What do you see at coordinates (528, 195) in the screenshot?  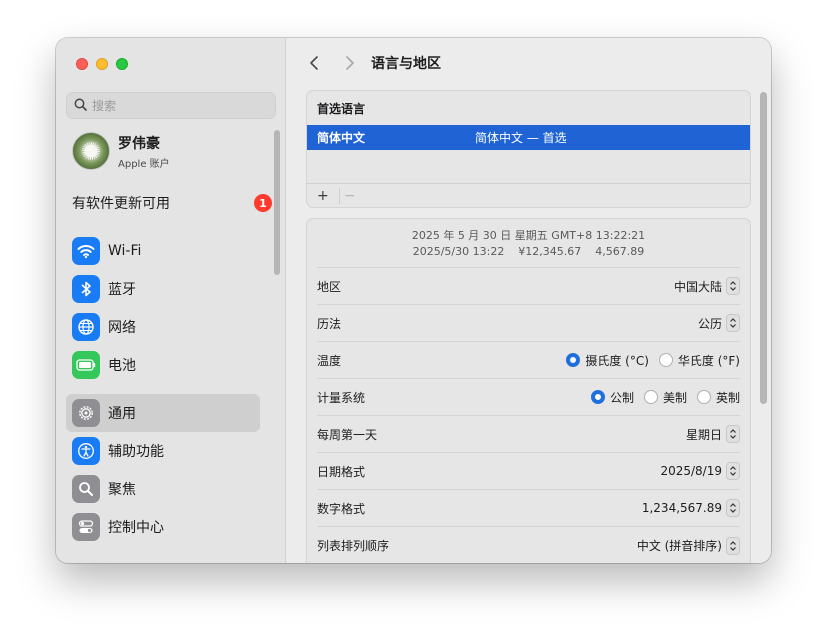 I see `language-list-footer: + −` at bounding box center [528, 195].